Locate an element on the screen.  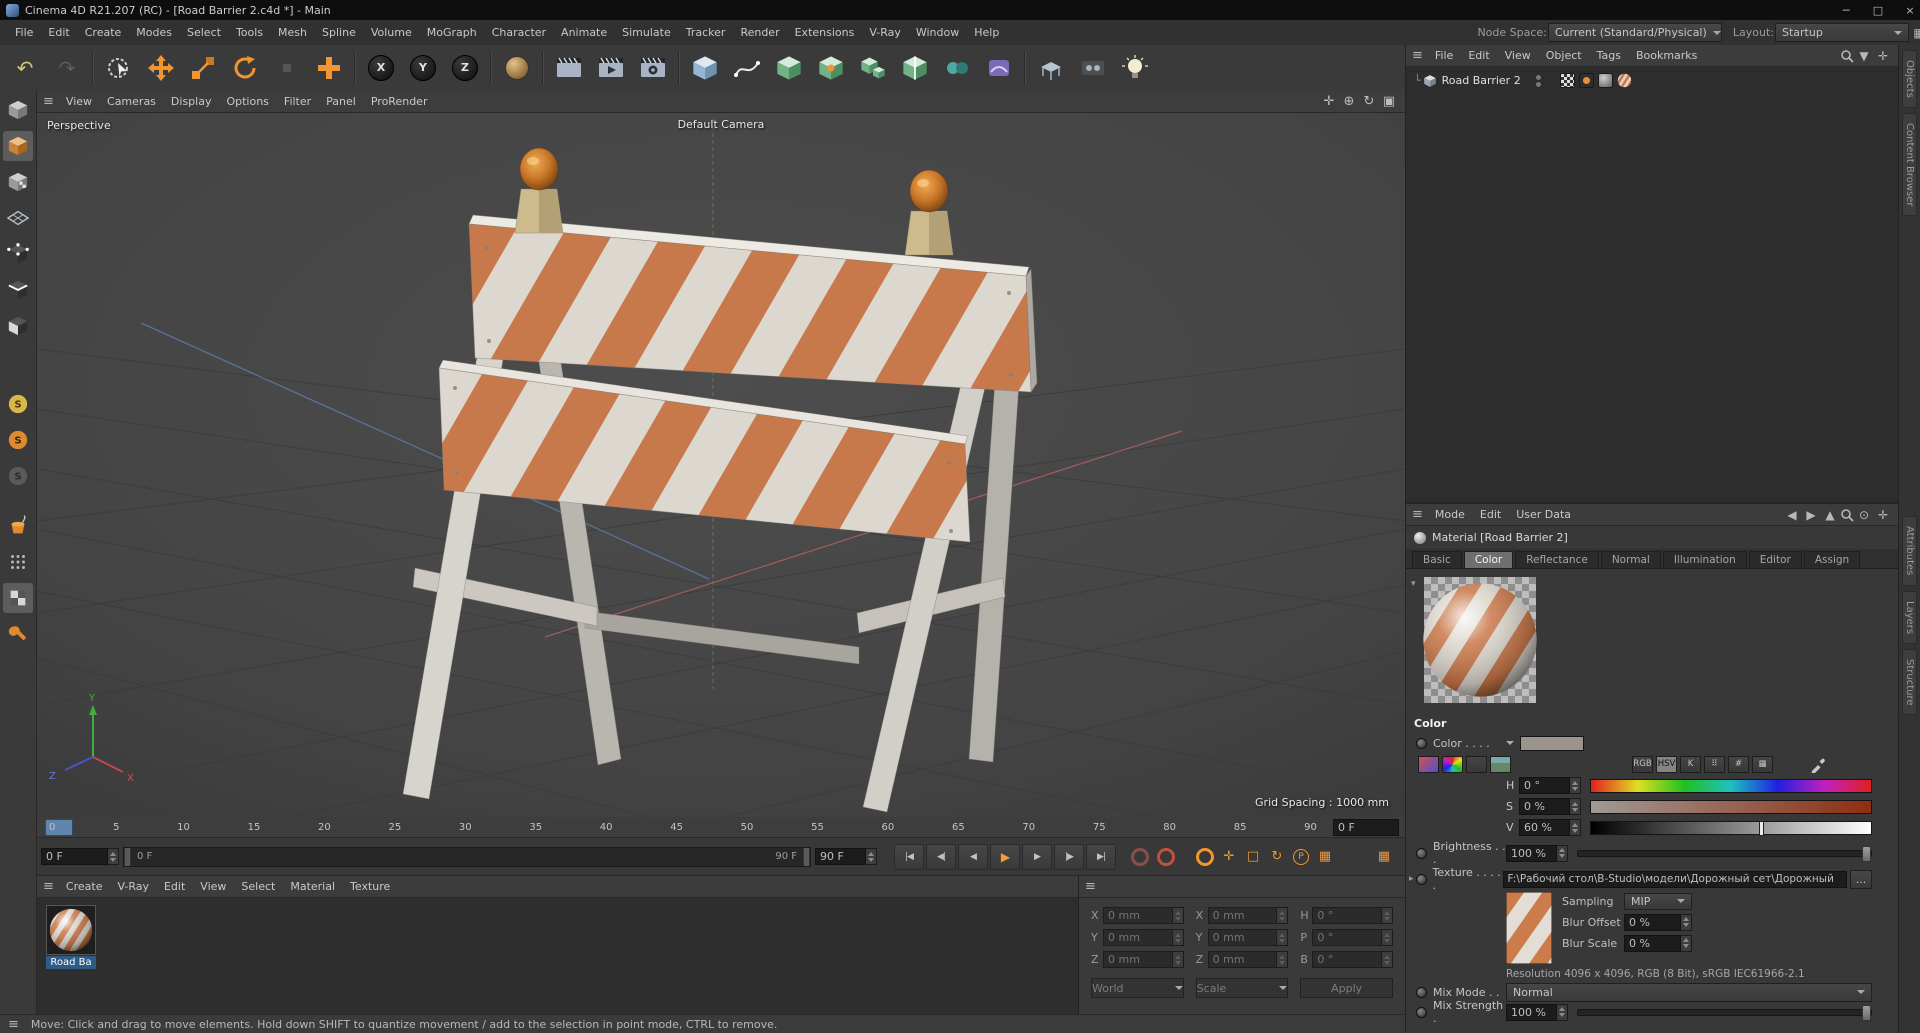
menu-help: Help is located at coordinates (986, 32).